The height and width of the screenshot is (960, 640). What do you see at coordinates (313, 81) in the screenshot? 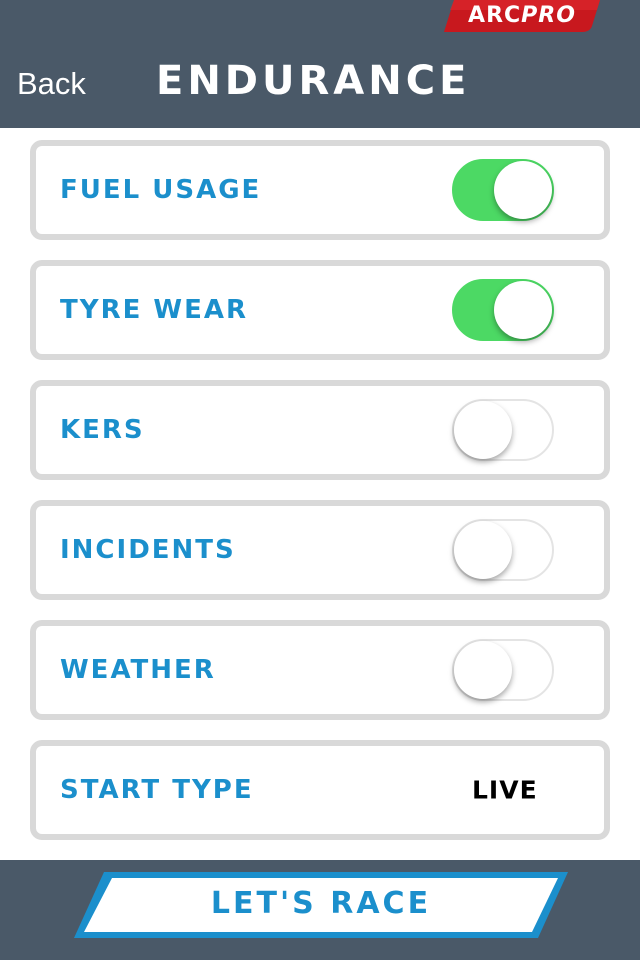
I see `page-title: ENDURANCE` at bounding box center [313, 81].